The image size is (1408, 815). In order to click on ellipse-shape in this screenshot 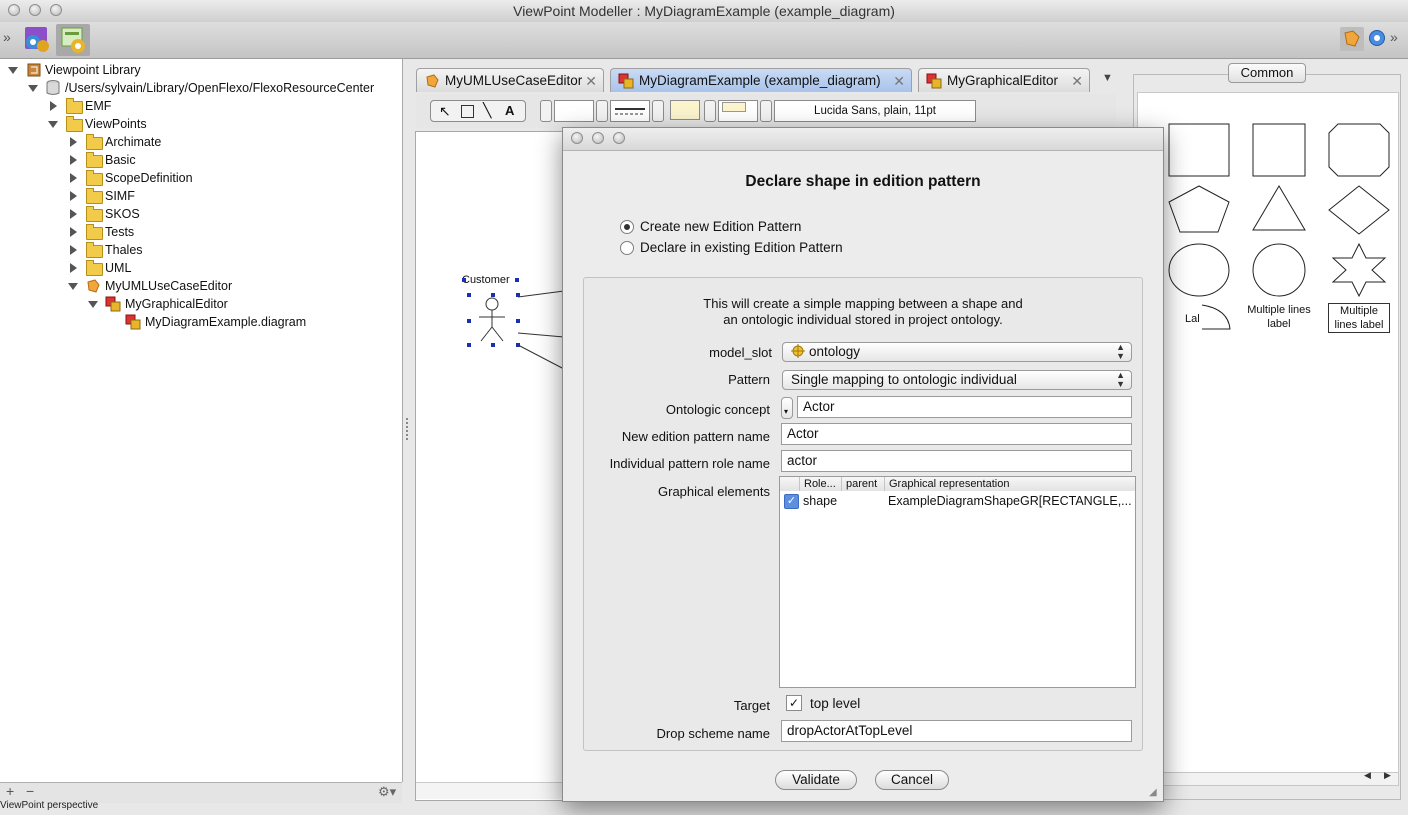, I will do `click(1199, 270)`.